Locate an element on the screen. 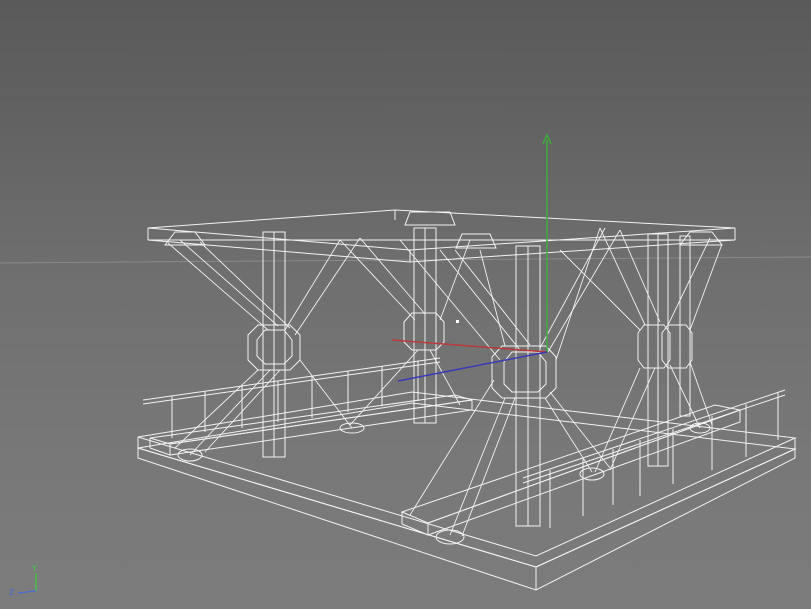  hub-nodes is located at coordinates (470, 355).